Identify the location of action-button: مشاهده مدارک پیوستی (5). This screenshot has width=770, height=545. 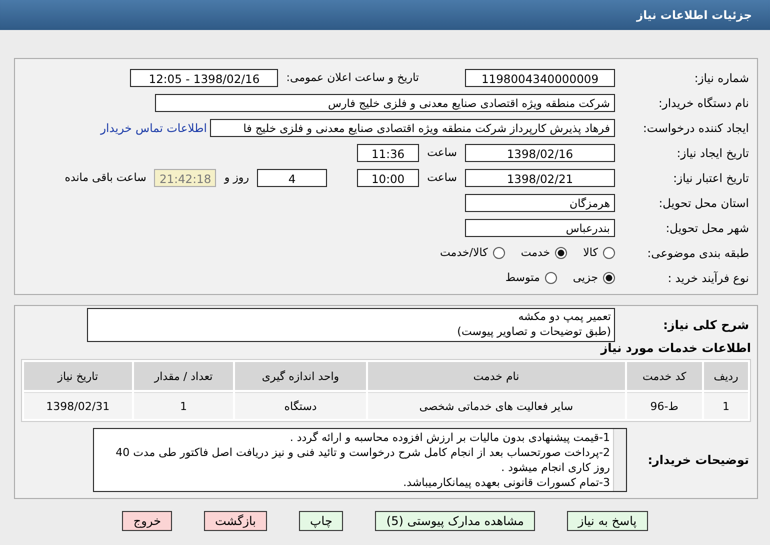
(455, 521).